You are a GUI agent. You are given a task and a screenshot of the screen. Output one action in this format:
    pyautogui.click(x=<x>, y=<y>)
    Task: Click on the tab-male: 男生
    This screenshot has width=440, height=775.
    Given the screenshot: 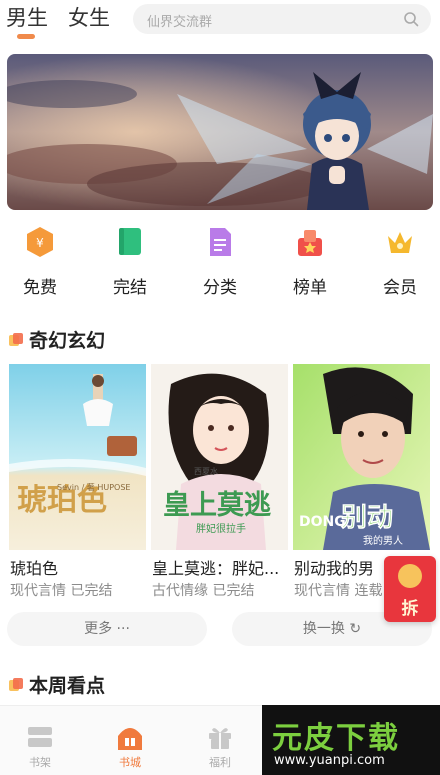 What is the action you would take?
    pyautogui.click(x=27, y=17)
    